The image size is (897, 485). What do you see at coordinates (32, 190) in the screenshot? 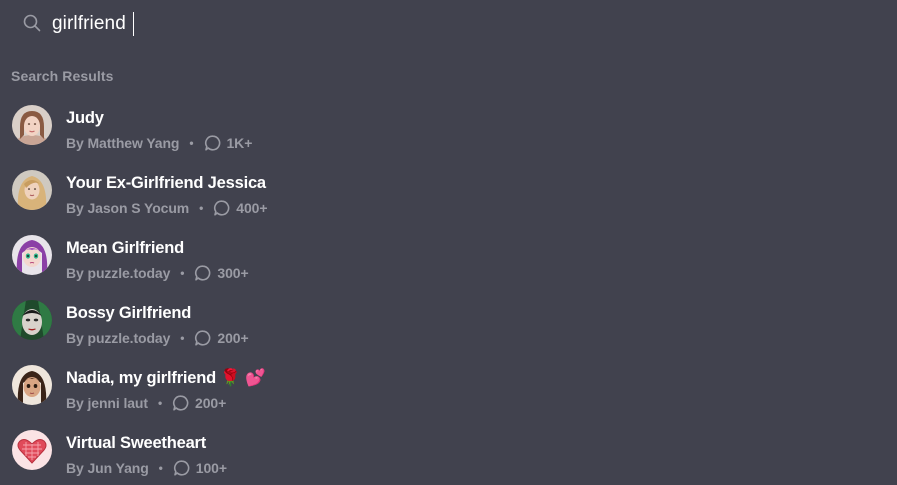
I see `blonde-woman-avatar` at bounding box center [32, 190].